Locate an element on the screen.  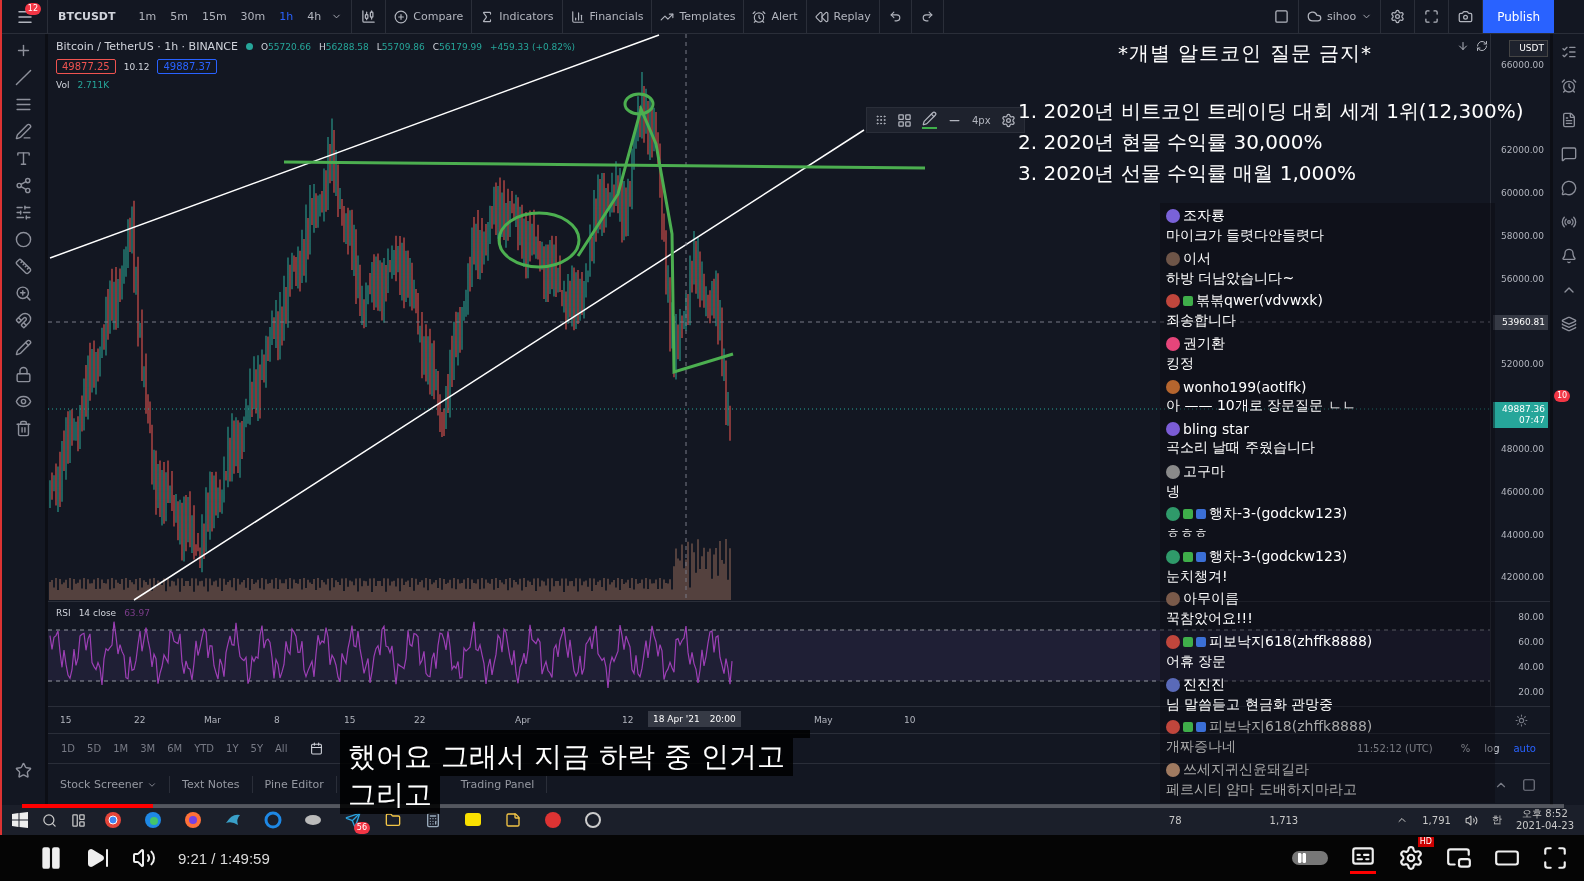
interval-tab: 1h is located at coordinates (286, 16).